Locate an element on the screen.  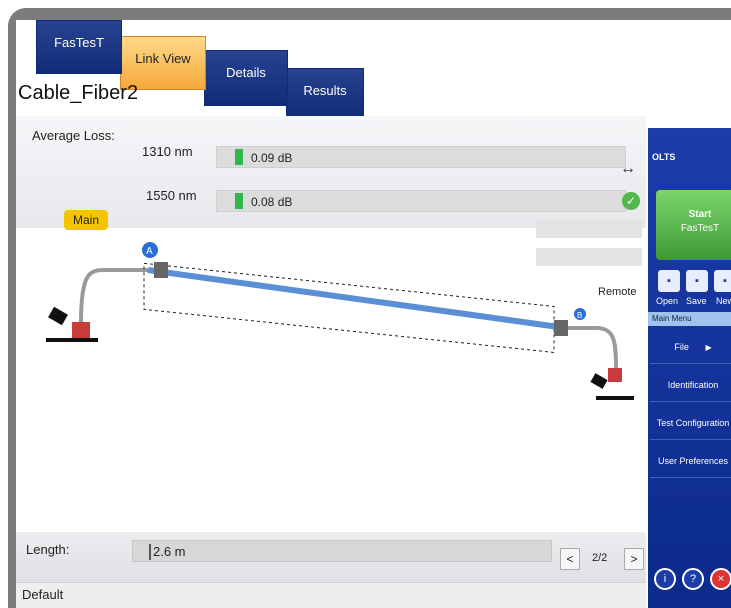
status-bar: Default is located at coordinates (331, 595).